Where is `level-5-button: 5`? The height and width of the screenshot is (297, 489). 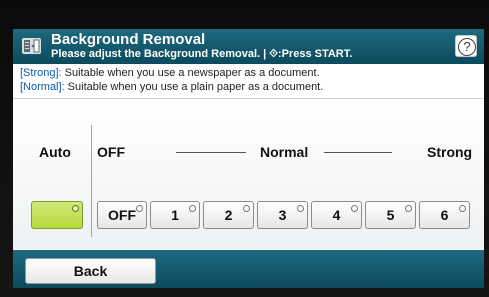 level-5-button: 5 is located at coordinates (390, 215).